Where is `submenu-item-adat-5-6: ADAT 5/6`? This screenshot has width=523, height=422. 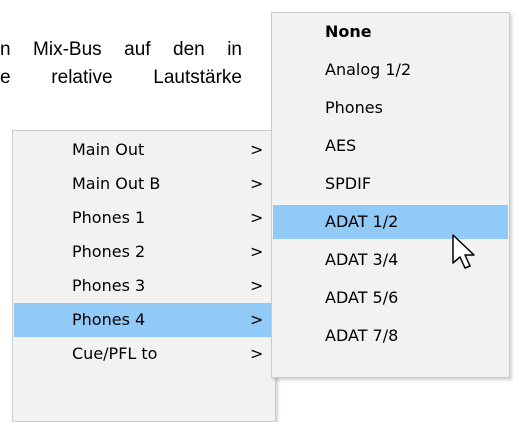
submenu-item-adat-5-6: ADAT 5/6 is located at coordinates (390, 298).